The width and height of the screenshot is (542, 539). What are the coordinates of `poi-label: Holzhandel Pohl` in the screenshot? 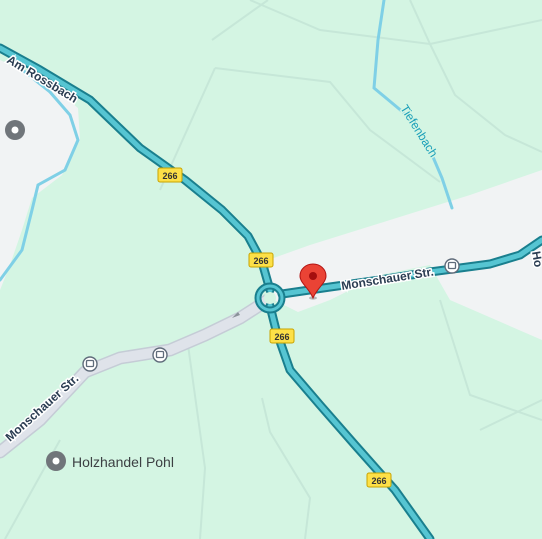 It's located at (123, 462).